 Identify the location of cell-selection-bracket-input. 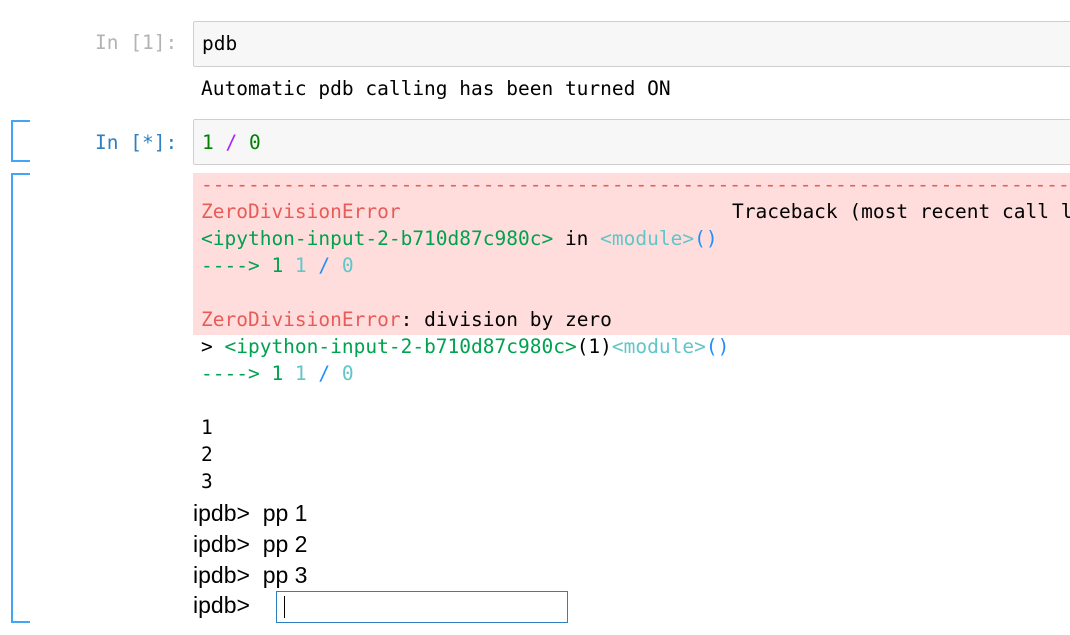
(20, 141).